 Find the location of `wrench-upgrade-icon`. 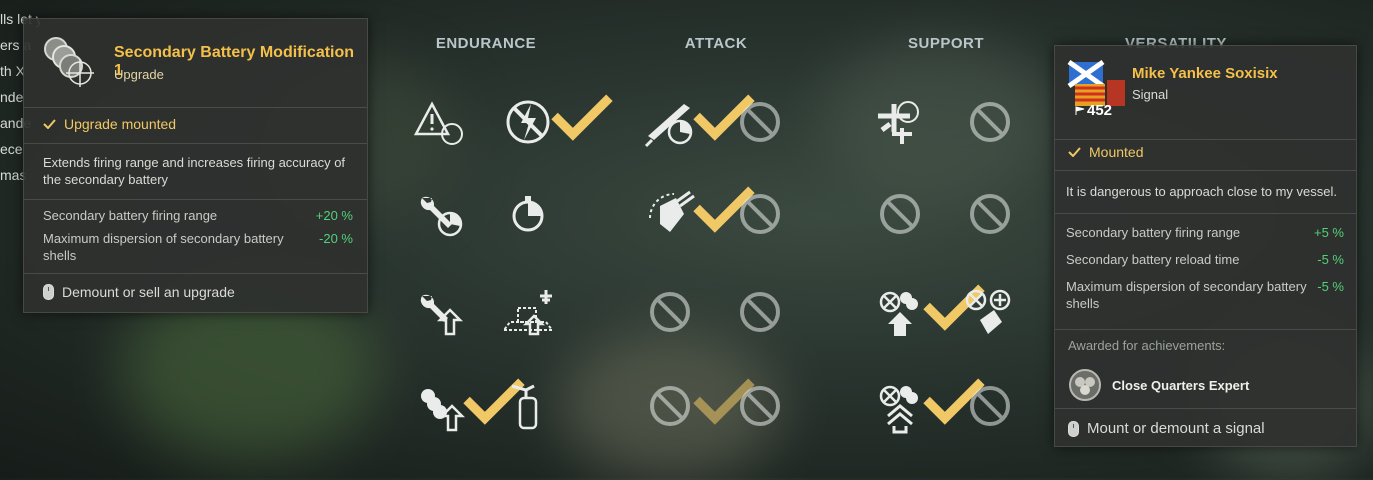

wrench-upgrade-icon is located at coordinates (442, 315).